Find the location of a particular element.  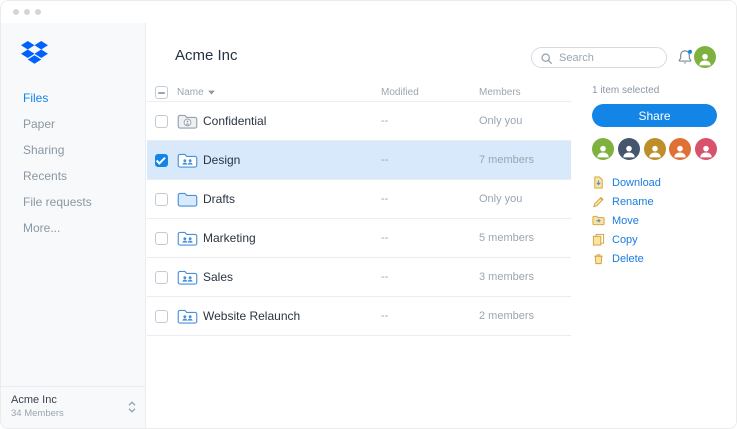

select-all-checkbox is located at coordinates (161, 92).